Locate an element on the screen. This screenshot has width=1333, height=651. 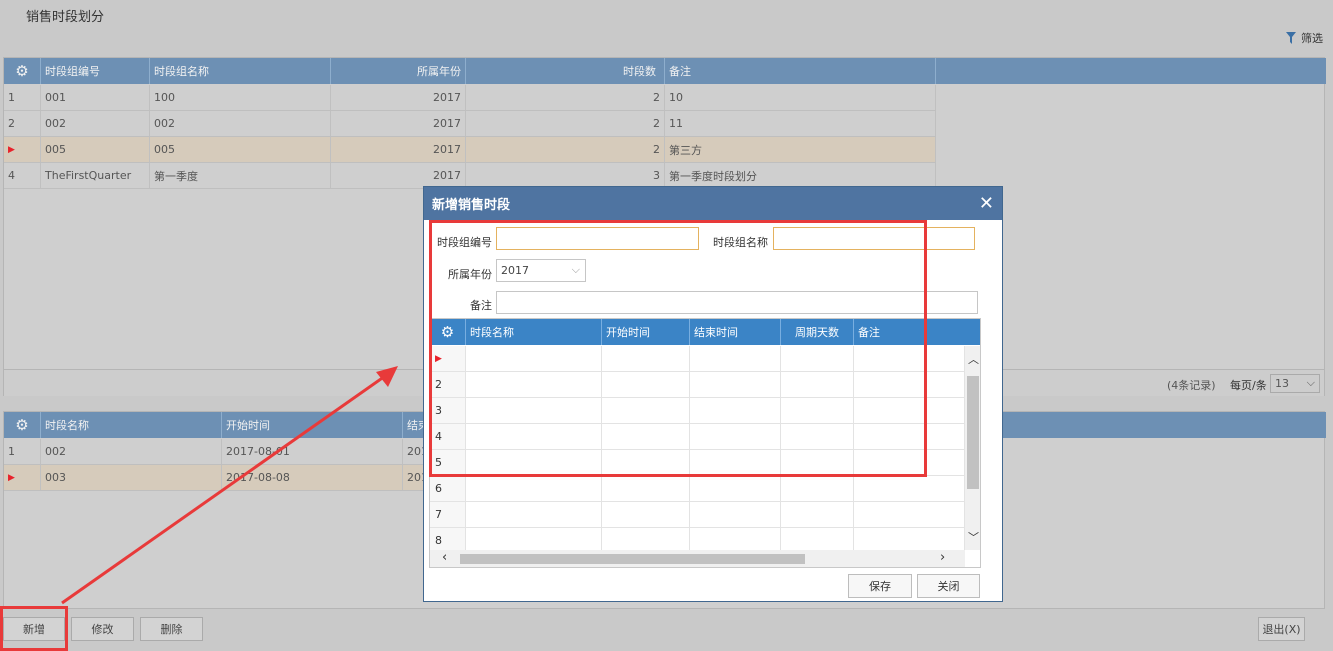
cell-note: 第一季度时段划分 is located at coordinates (800, 175).